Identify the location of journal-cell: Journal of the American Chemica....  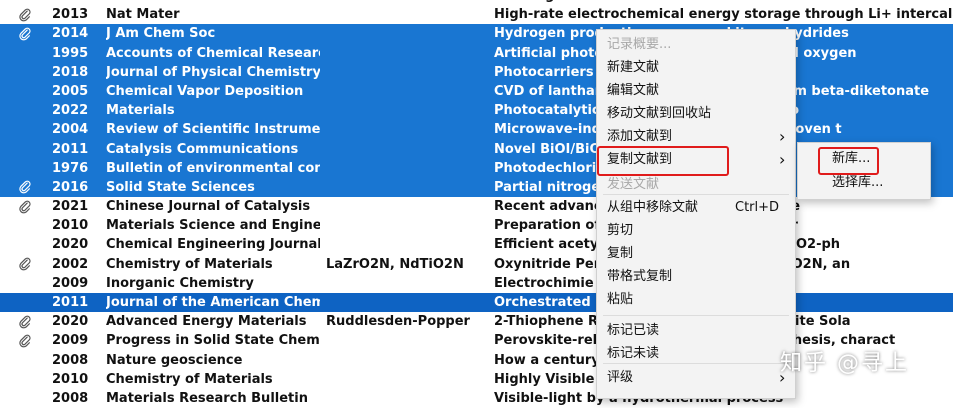
(213, 302).